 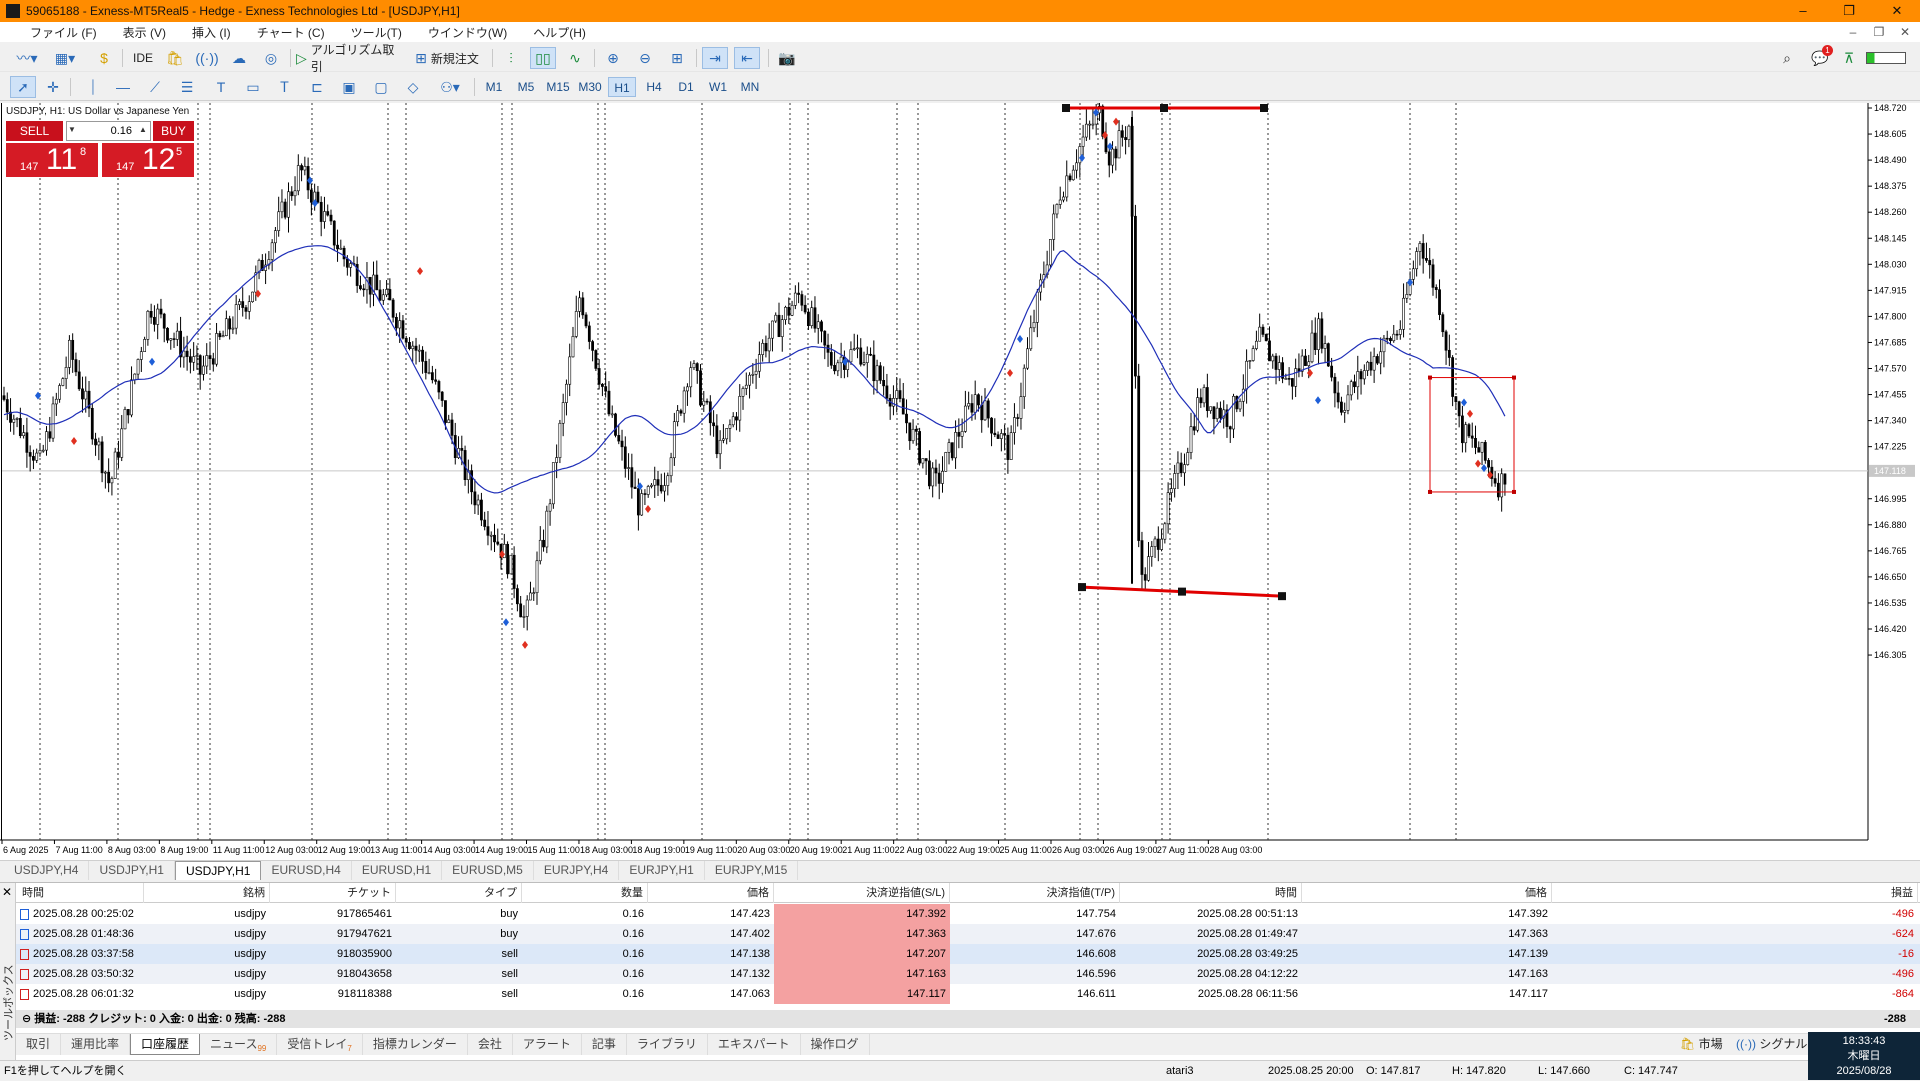 I want to click on sell-price-box: 147 11 8, so click(x=52, y=160).